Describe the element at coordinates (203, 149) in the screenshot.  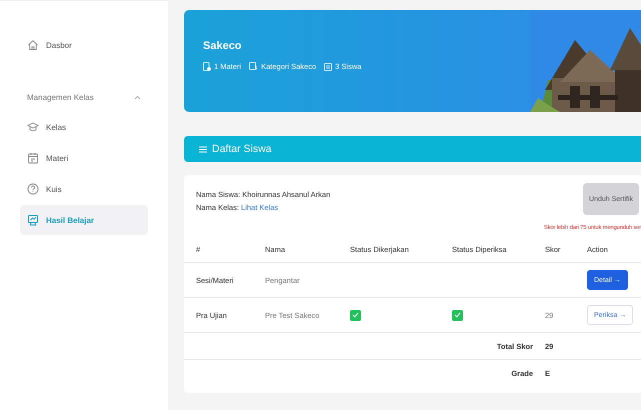
I see `menu-icon` at that location.